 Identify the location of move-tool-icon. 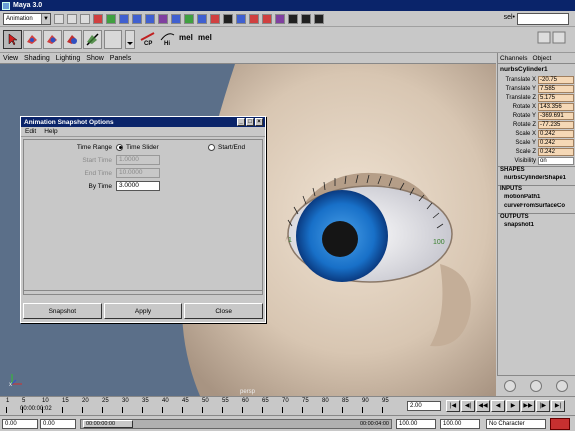
(52, 39).